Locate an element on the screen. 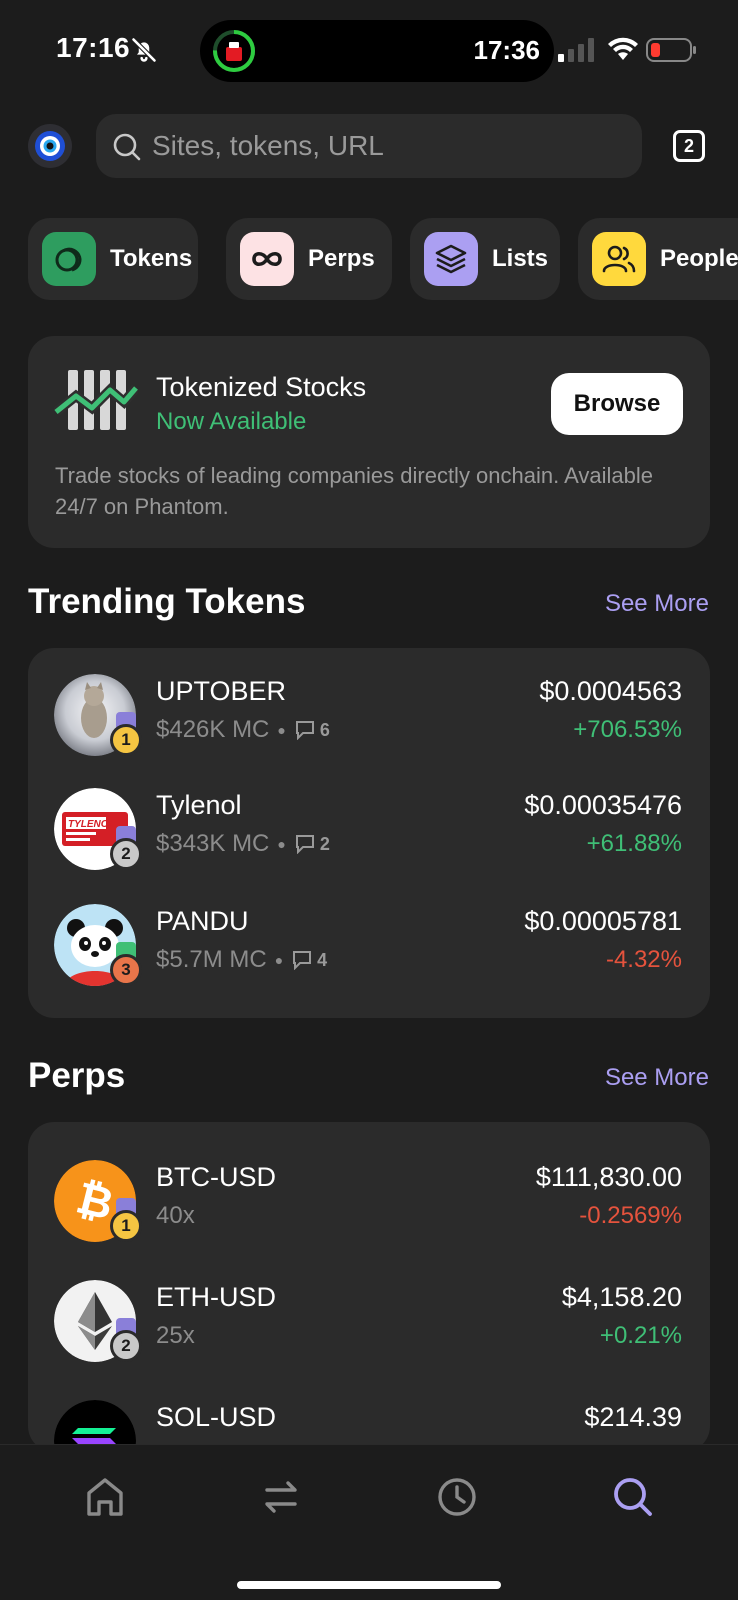 The width and height of the screenshot is (738, 1600). token-price: $0.00005781 is located at coordinates (603, 921).